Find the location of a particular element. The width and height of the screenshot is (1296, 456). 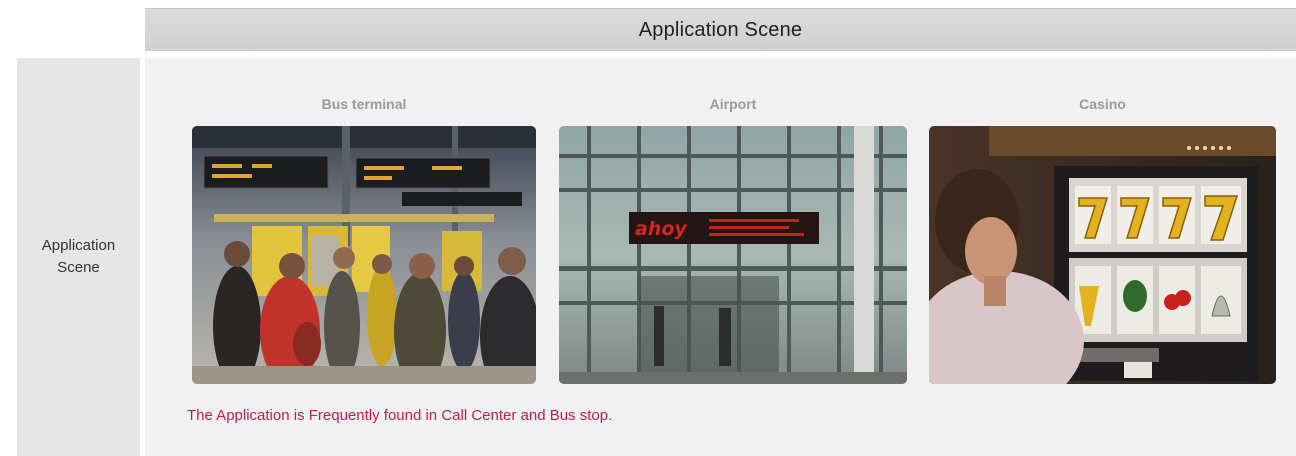

row-label: Application Scene is located at coordinates (78, 256).